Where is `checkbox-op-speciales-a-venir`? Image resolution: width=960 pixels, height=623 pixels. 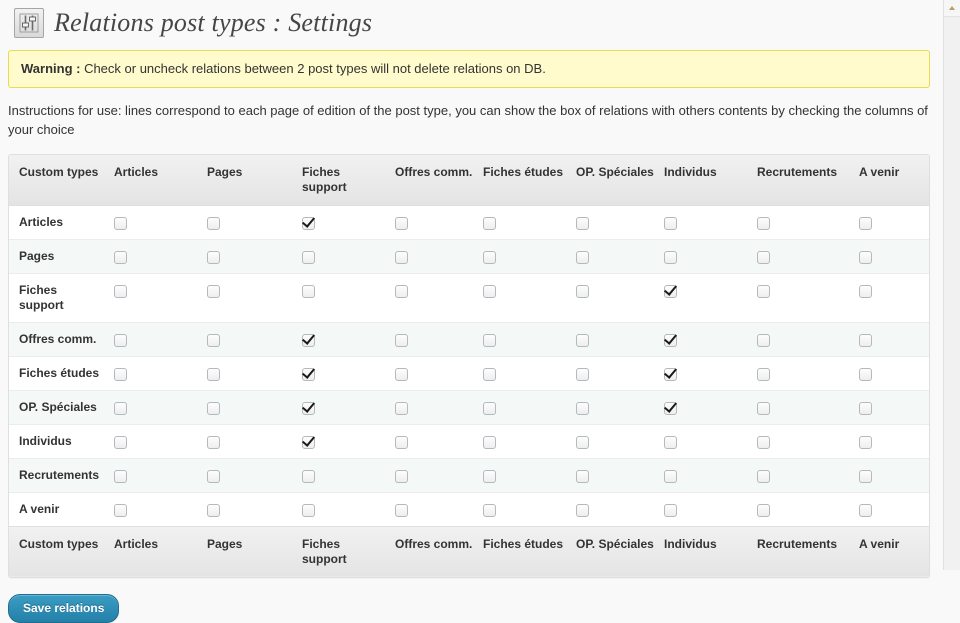 checkbox-op-speciales-a-venir is located at coordinates (865, 408).